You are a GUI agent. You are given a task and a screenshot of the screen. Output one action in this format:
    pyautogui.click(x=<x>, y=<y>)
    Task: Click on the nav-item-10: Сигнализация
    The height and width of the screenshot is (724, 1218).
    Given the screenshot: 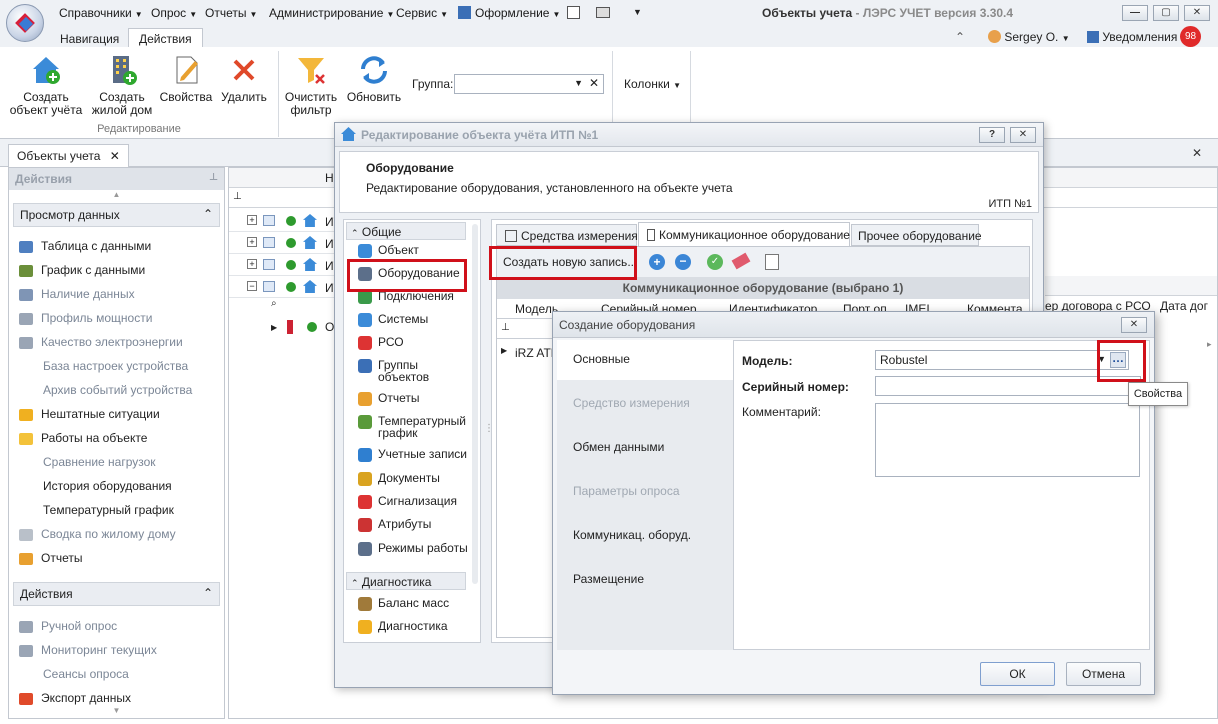 What is the action you would take?
    pyautogui.click(x=407, y=502)
    